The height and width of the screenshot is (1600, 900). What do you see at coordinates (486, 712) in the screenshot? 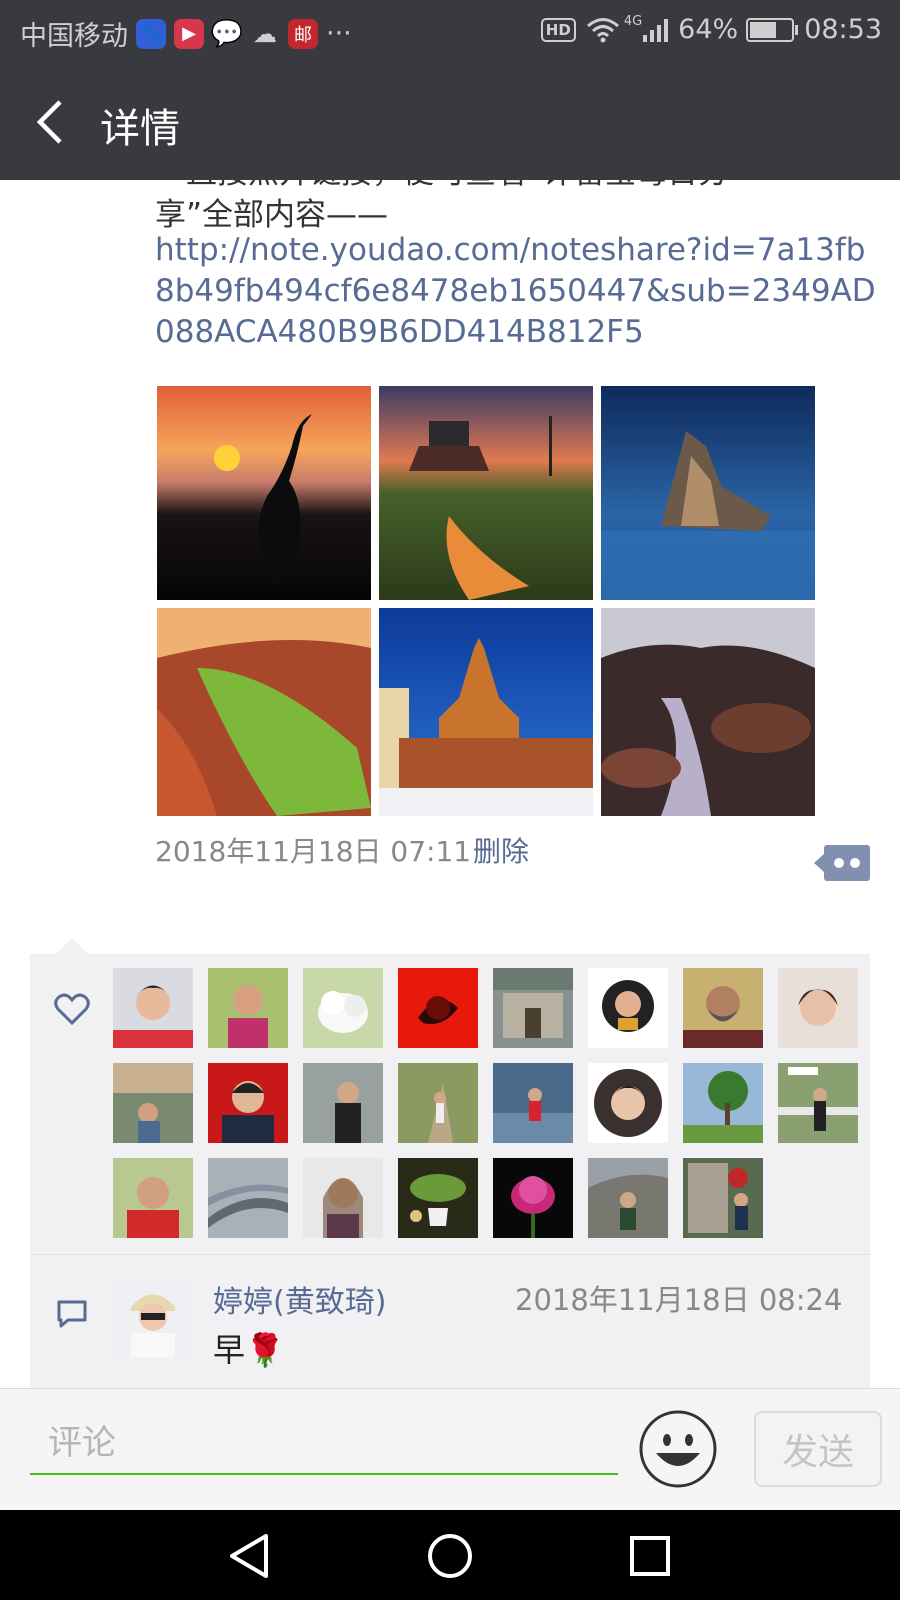
I see `photo-cathedral-night` at bounding box center [486, 712].